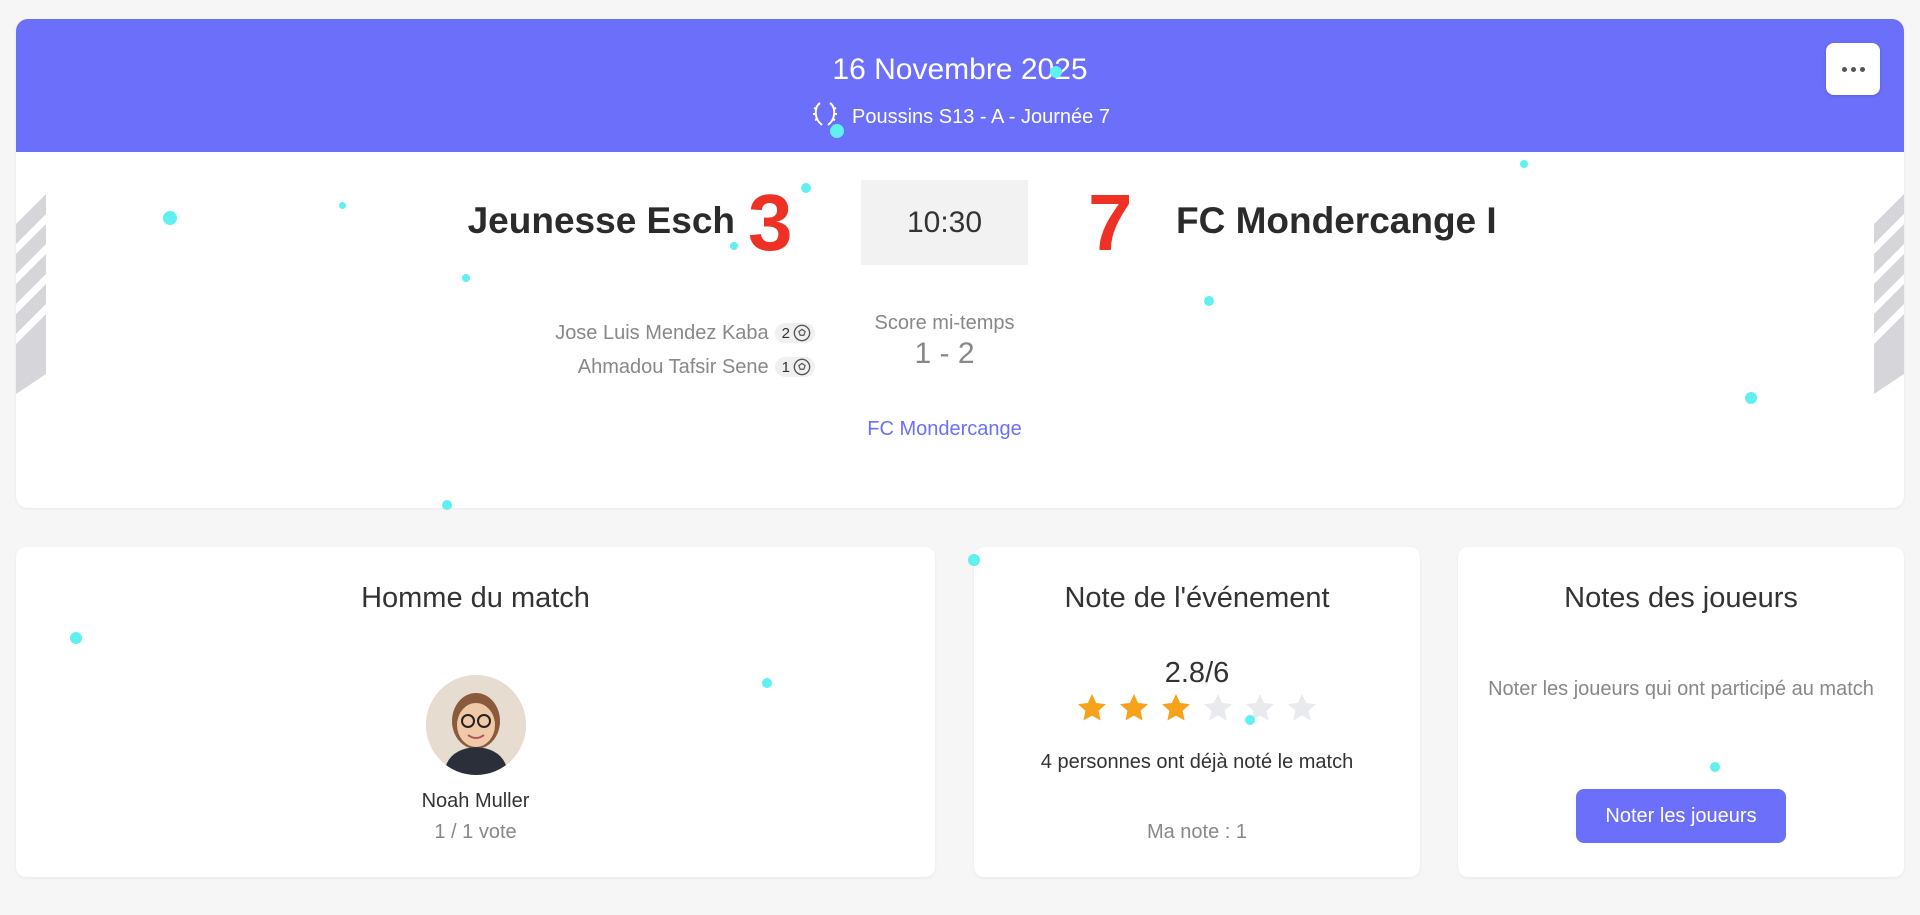  What do you see at coordinates (1197, 762) in the screenshot?
I see `rating-count: 4 personnes ont déjà noté le match` at bounding box center [1197, 762].